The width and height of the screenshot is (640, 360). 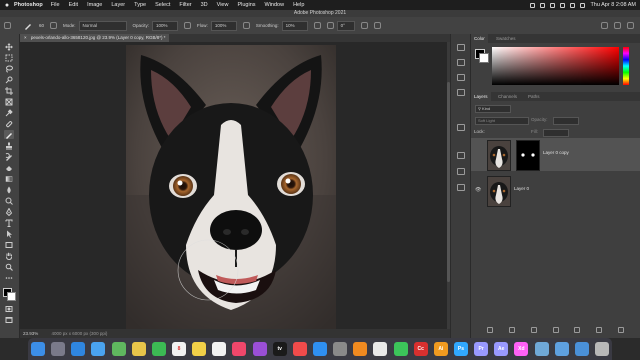 What do you see at coordinates (118, 5) in the screenshot?
I see `menu-layer: Layer` at bounding box center [118, 5].